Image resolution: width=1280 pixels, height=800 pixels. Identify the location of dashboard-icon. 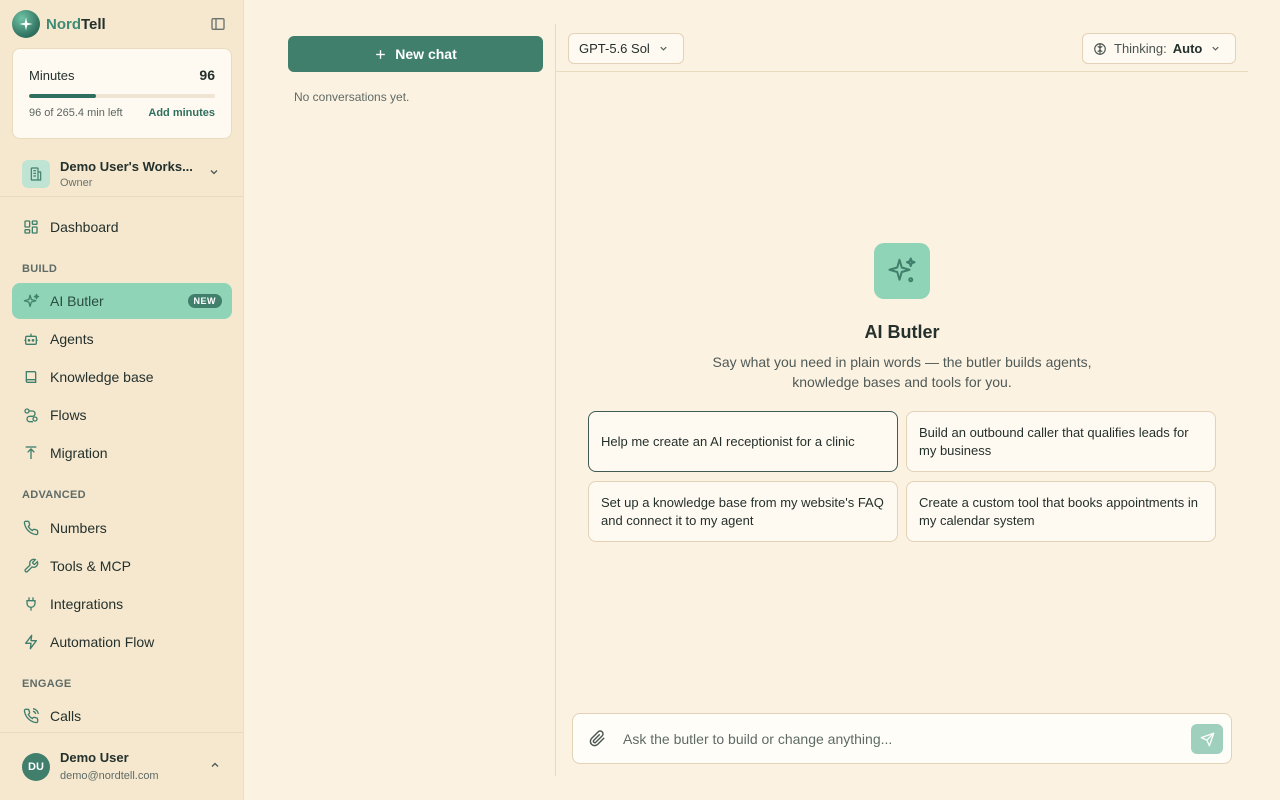
(31, 227).